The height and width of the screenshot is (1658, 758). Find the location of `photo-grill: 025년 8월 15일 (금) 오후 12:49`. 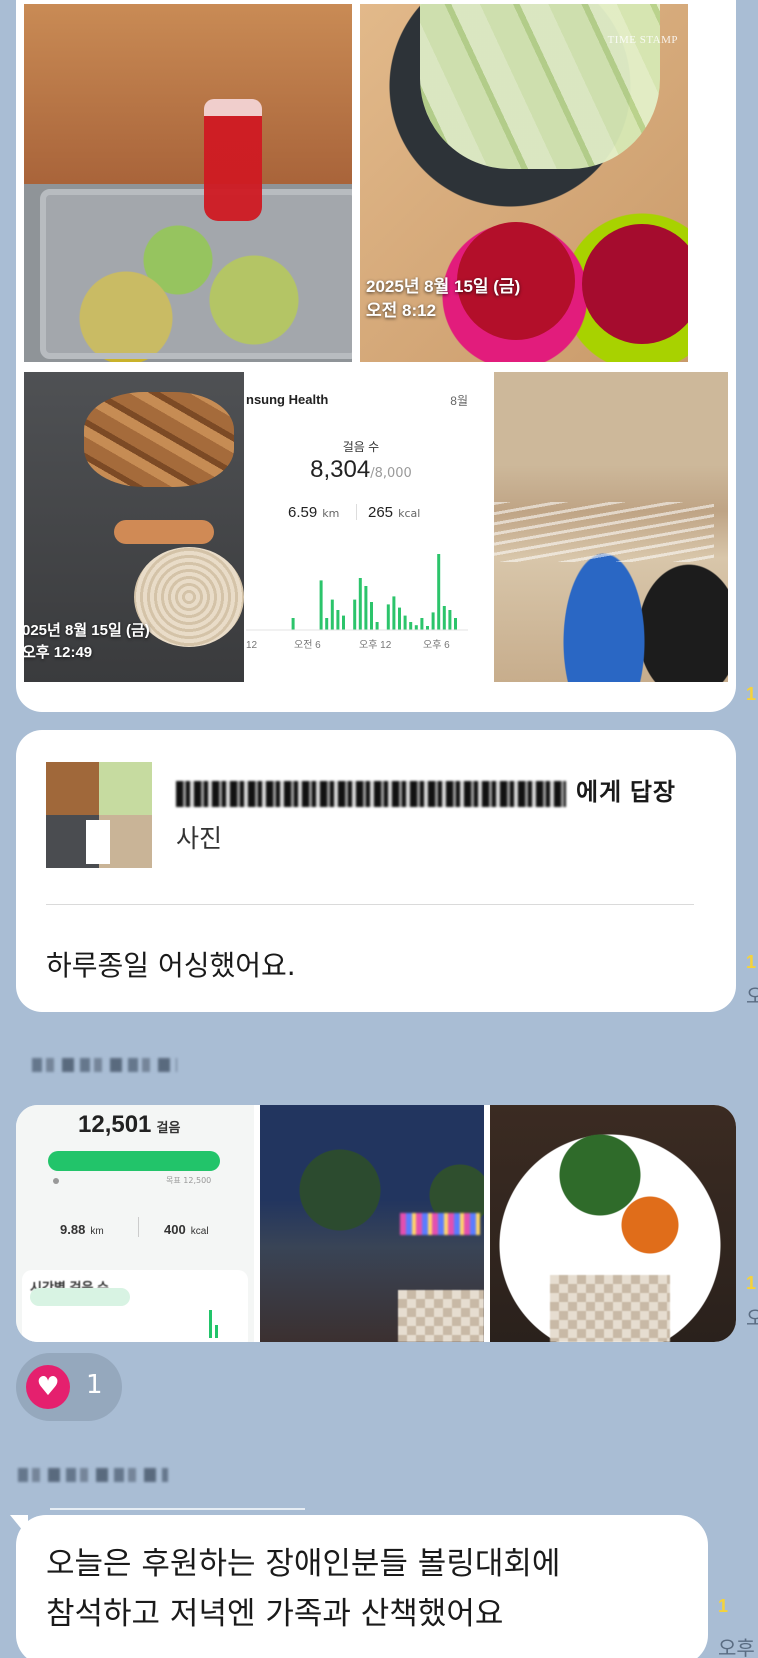

photo-grill: 025년 8월 15일 (금) 오후 12:49 is located at coordinates (134, 527).